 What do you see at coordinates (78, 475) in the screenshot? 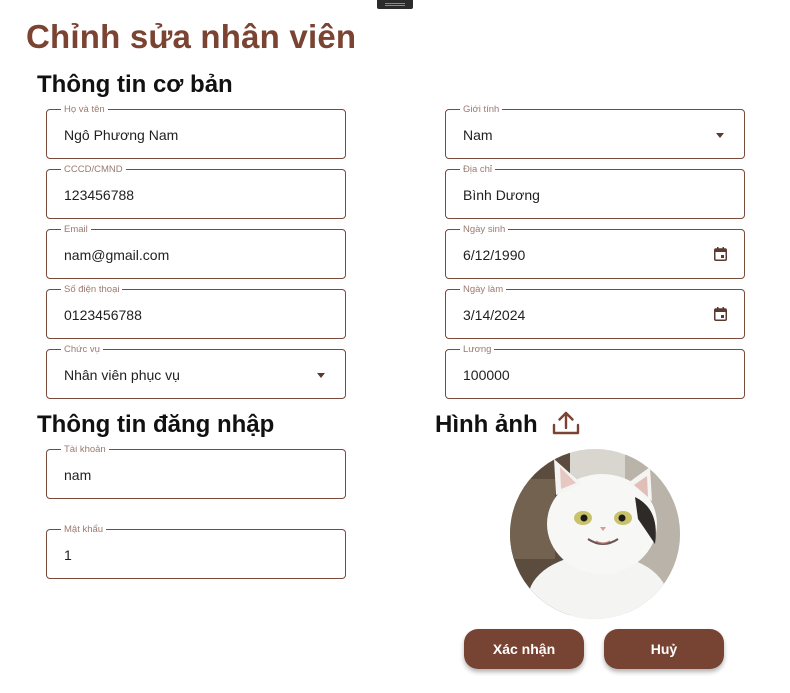
I see `username-value: nam` at bounding box center [78, 475].